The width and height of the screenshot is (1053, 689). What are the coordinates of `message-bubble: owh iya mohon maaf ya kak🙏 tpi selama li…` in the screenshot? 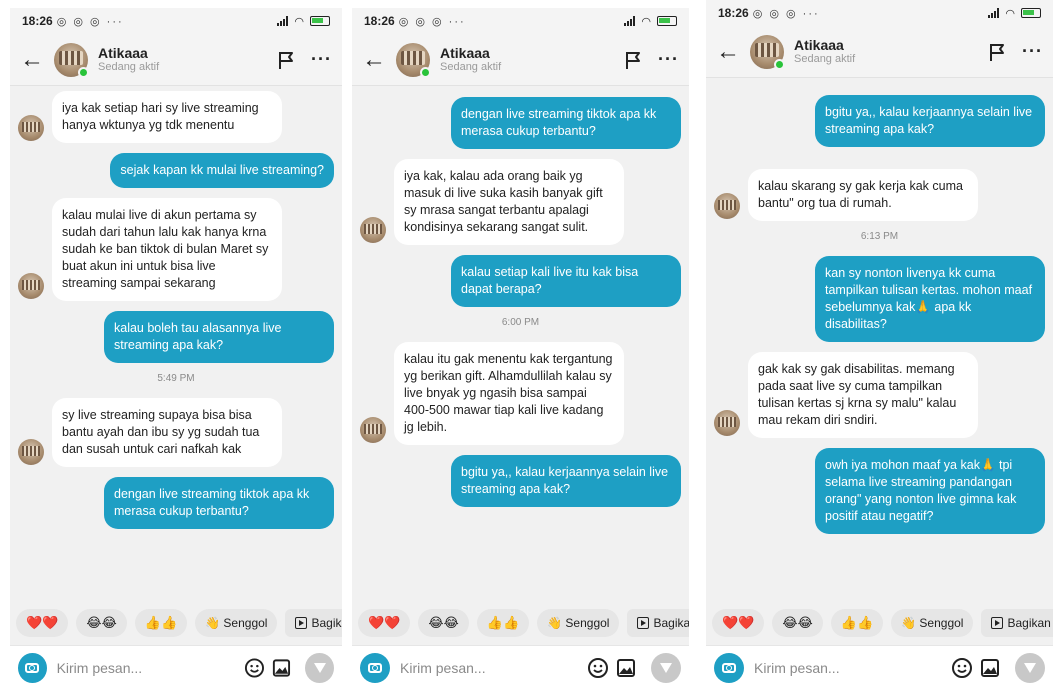 It's located at (930, 491).